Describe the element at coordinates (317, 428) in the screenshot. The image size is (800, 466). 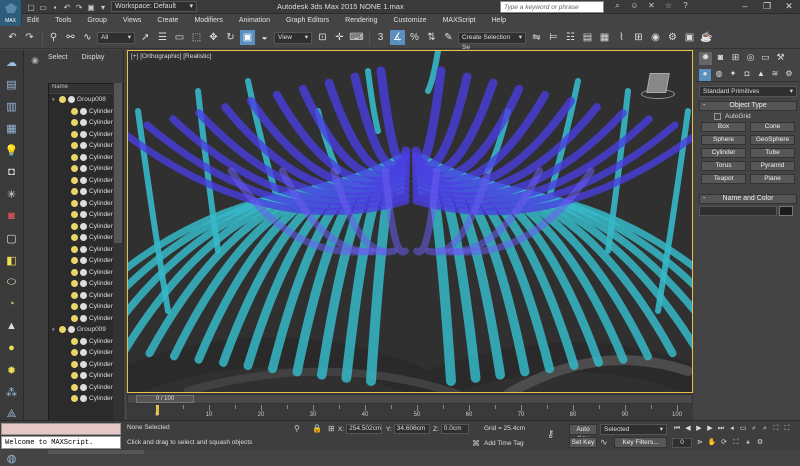
I see `lock-icon: 🔒` at that location.